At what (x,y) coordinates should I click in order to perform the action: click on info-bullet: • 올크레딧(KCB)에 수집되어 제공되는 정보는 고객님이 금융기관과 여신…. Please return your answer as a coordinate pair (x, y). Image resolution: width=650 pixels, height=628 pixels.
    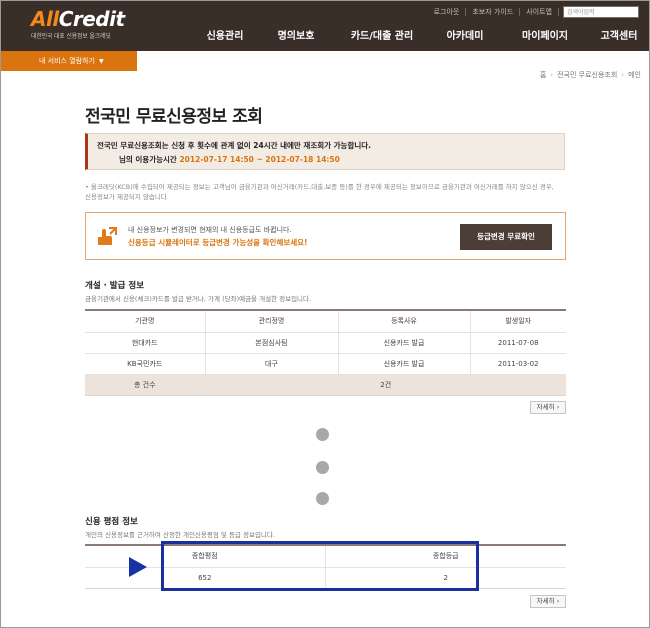
    Looking at the image, I should click on (320, 192).